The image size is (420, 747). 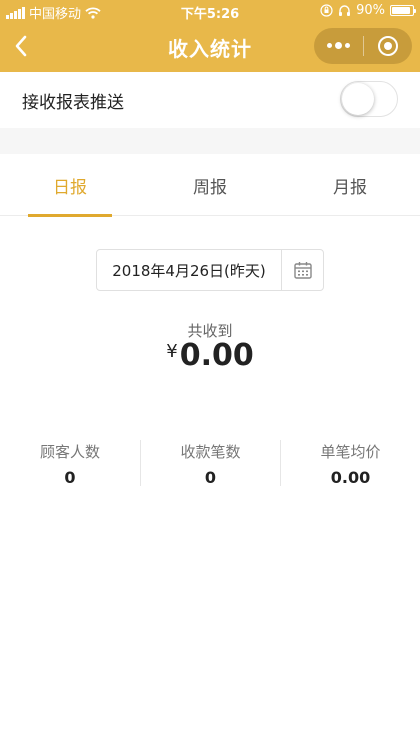 I want to click on close-mini-program-button, so click(x=388, y=46).